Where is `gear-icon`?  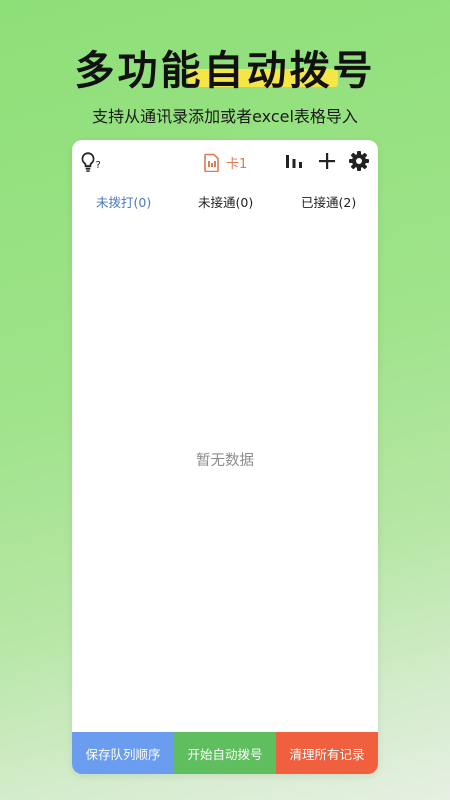
gear-icon is located at coordinates (359, 161).